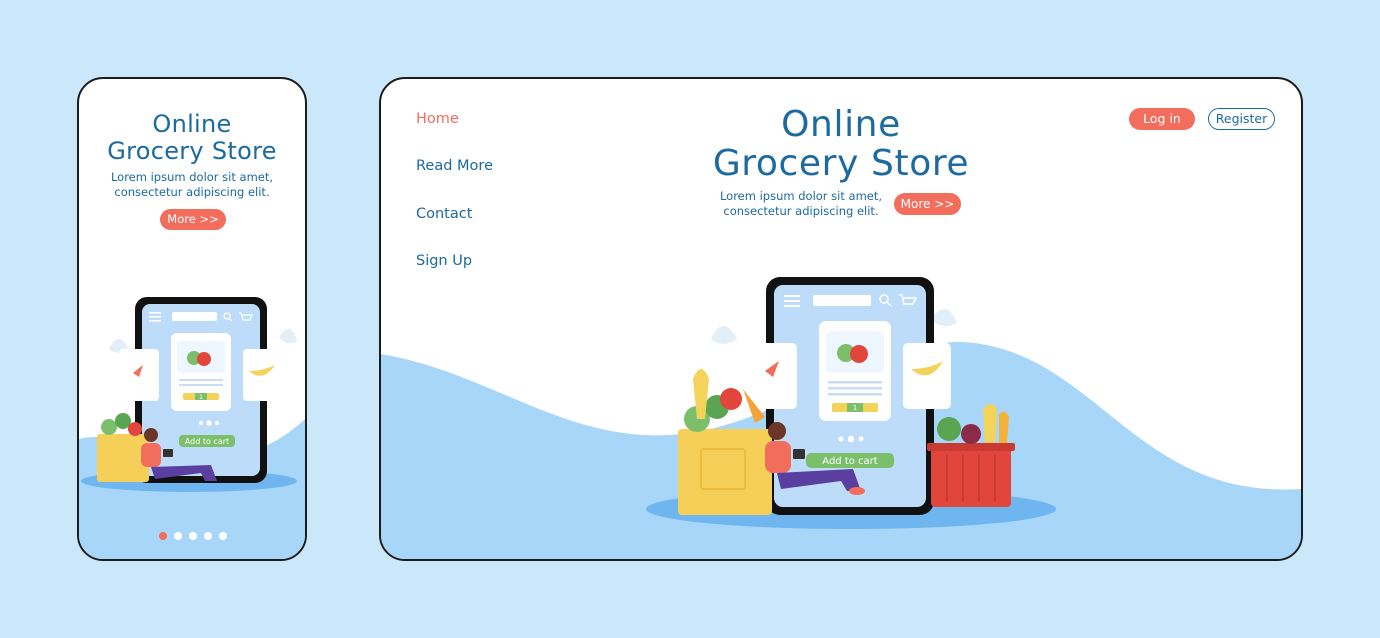 The image size is (1380, 638). I want to click on desktop-more-button: More >>, so click(927, 204).